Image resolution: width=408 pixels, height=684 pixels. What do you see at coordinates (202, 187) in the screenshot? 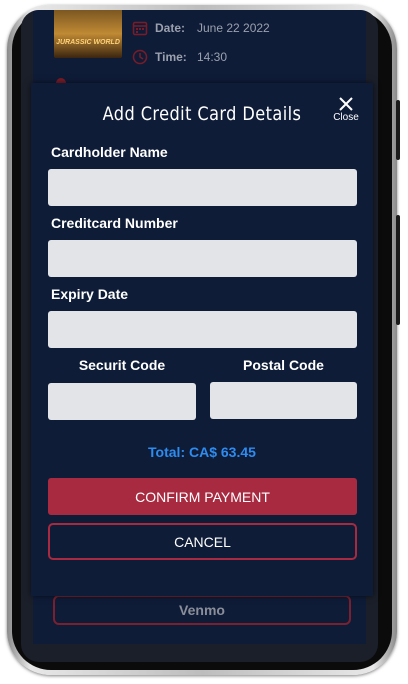
I see `cardholder-input` at bounding box center [202, 187].